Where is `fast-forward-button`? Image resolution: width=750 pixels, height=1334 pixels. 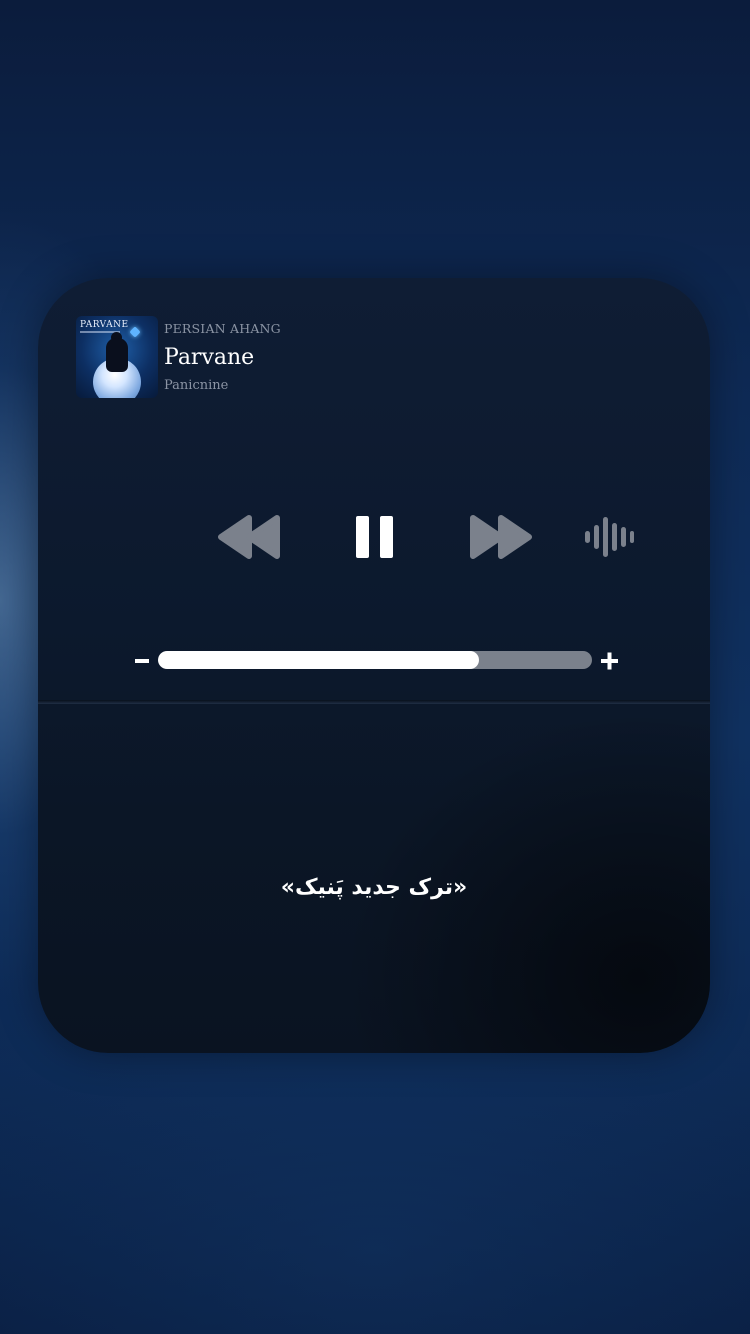 fast-forward-button is located at coordinates (502, 537).